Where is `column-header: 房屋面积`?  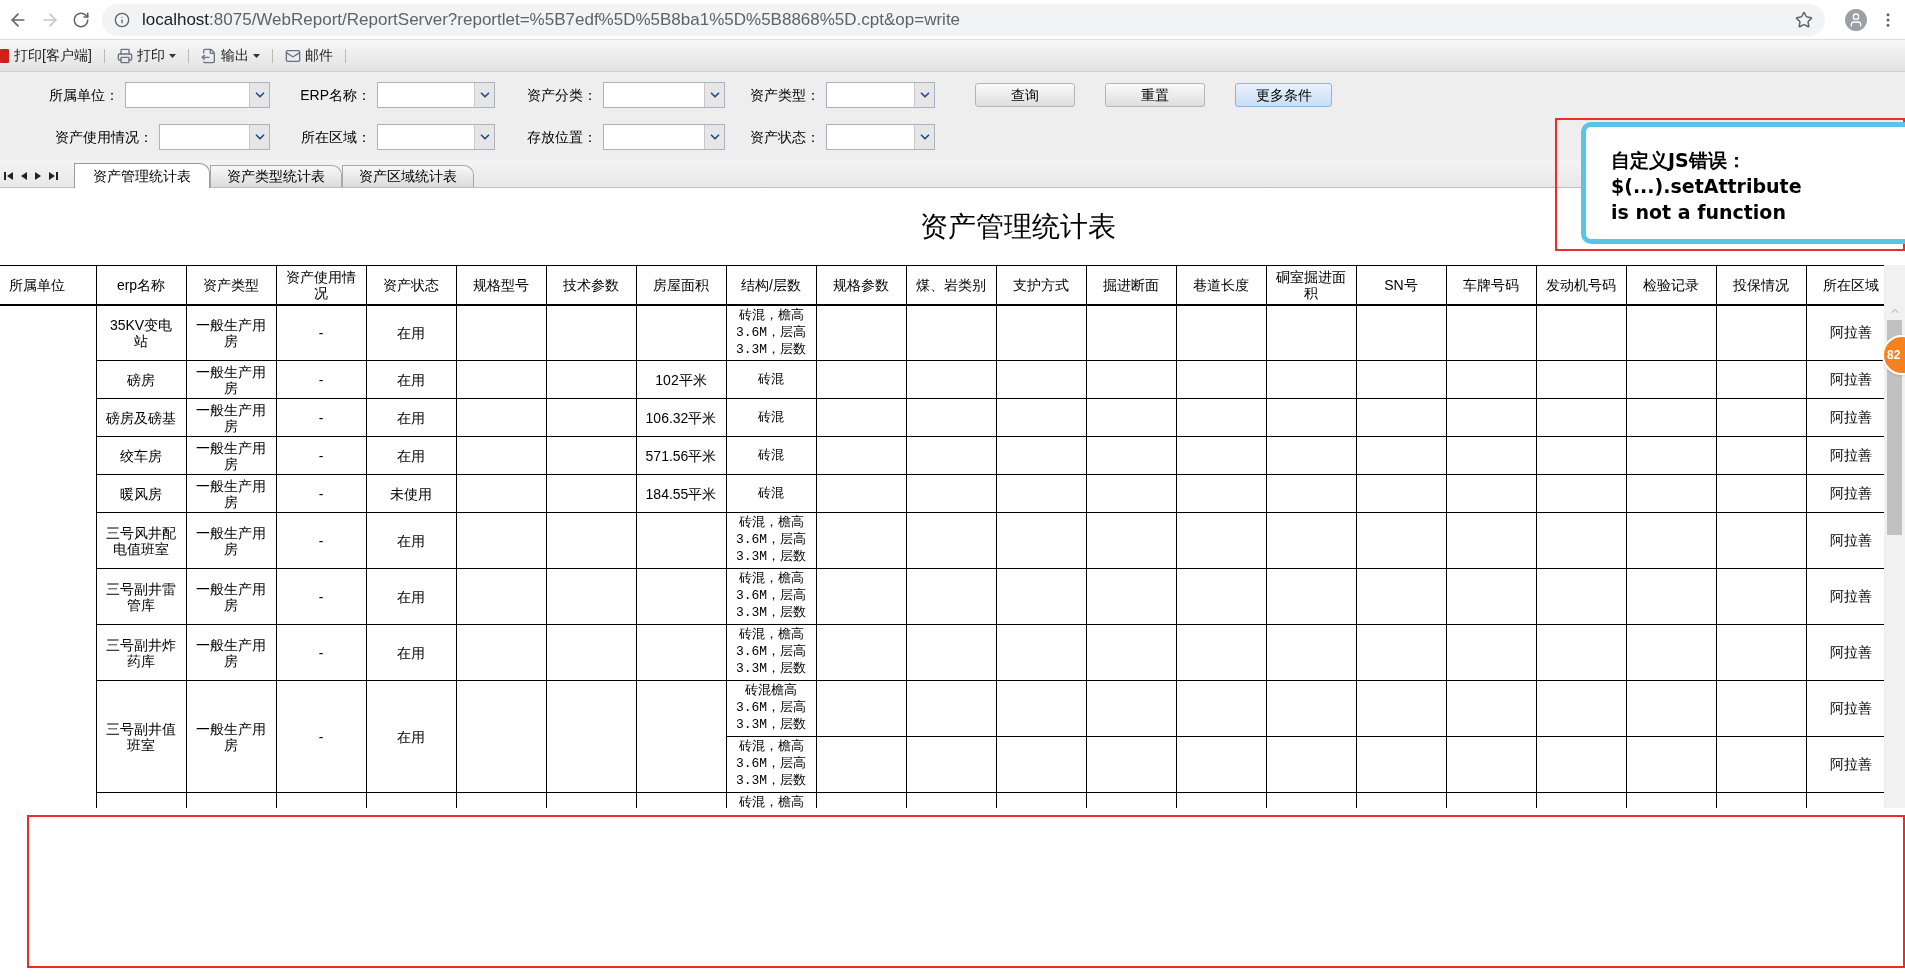 column-header: 房屋面积 is located at coordinates (681, 285).